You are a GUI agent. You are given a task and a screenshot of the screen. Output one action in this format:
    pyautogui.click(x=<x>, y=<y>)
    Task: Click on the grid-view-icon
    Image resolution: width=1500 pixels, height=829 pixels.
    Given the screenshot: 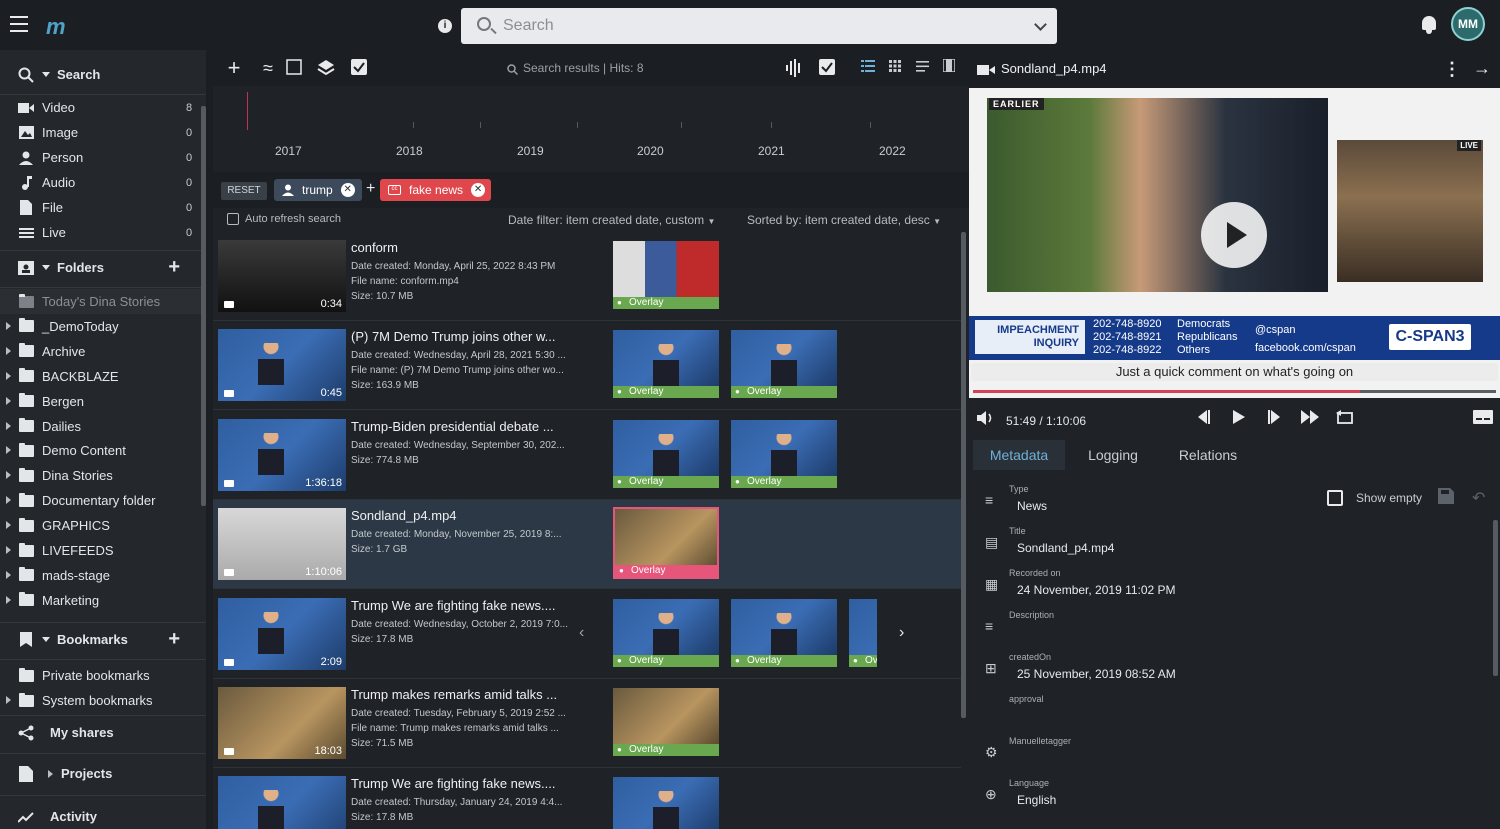 What is the action you would take?
    pyautogui.click(x=895, y=68)
    